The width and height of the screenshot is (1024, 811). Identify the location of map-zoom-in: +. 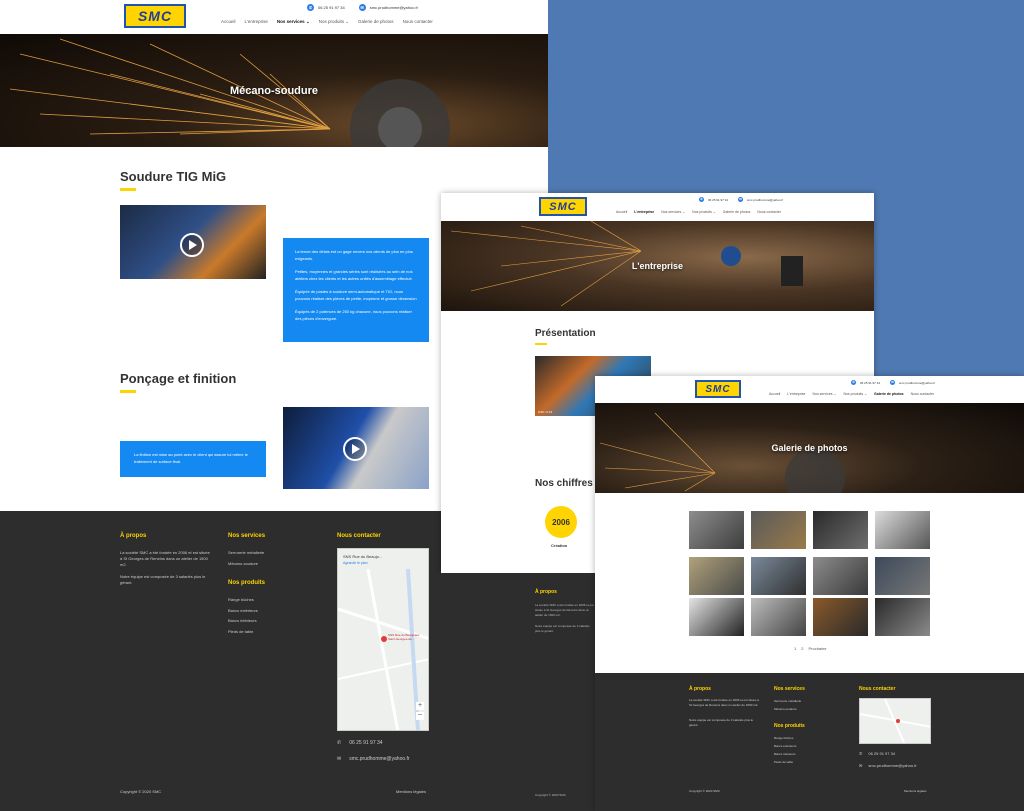
(420, 706).